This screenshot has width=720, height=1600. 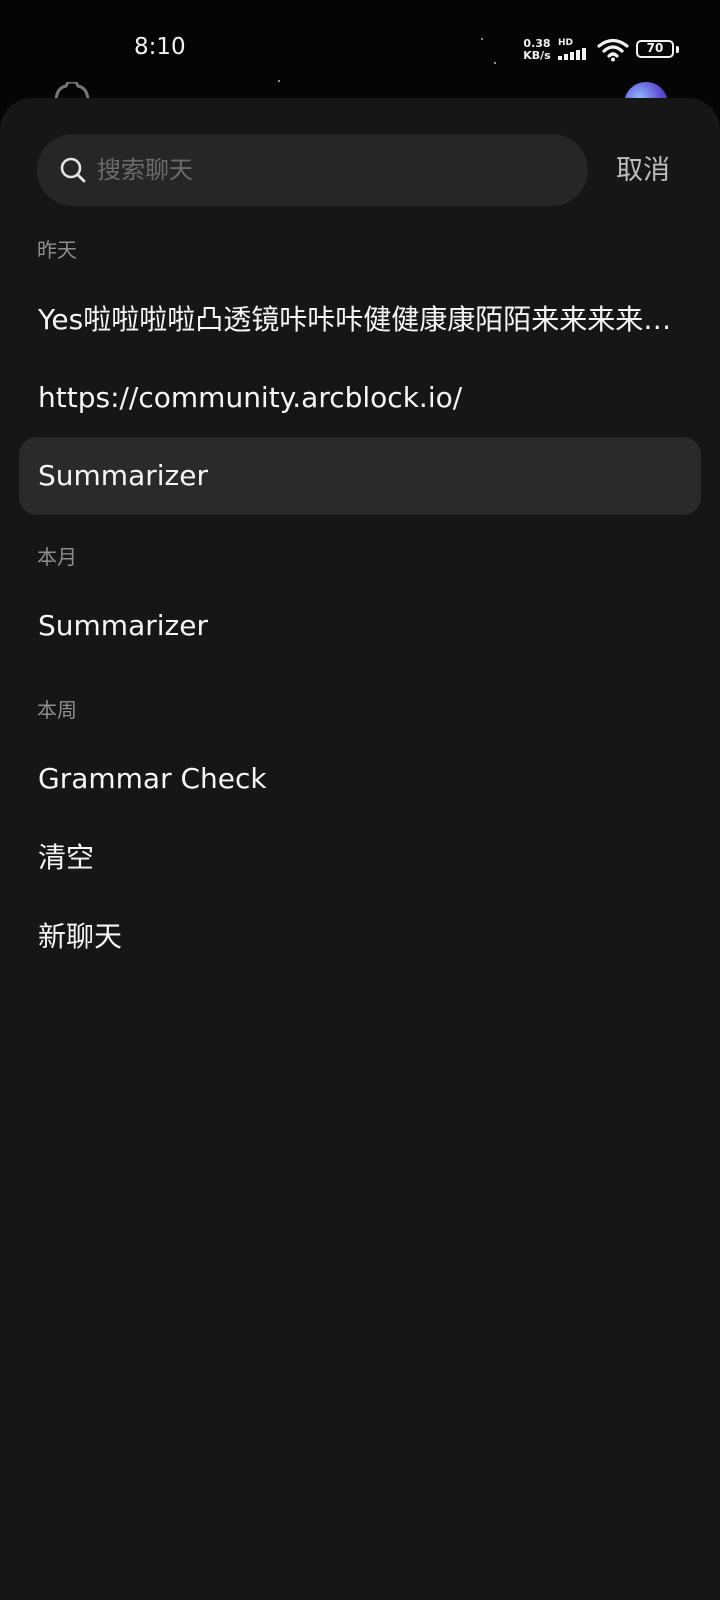 What do you see at coordinates (57, 250) in the screenshot?
I see `section-header-yesterday: 昨天` at bounding box center [57, 250].